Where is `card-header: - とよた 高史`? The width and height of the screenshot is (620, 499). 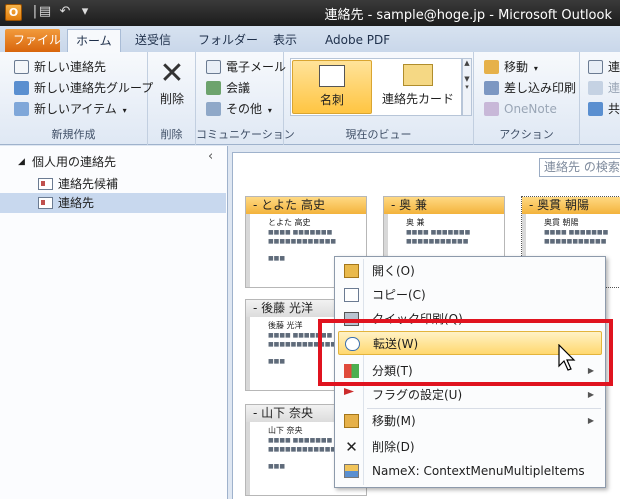
card-header: - とよた 高史 is located at coordinates (306, 205).